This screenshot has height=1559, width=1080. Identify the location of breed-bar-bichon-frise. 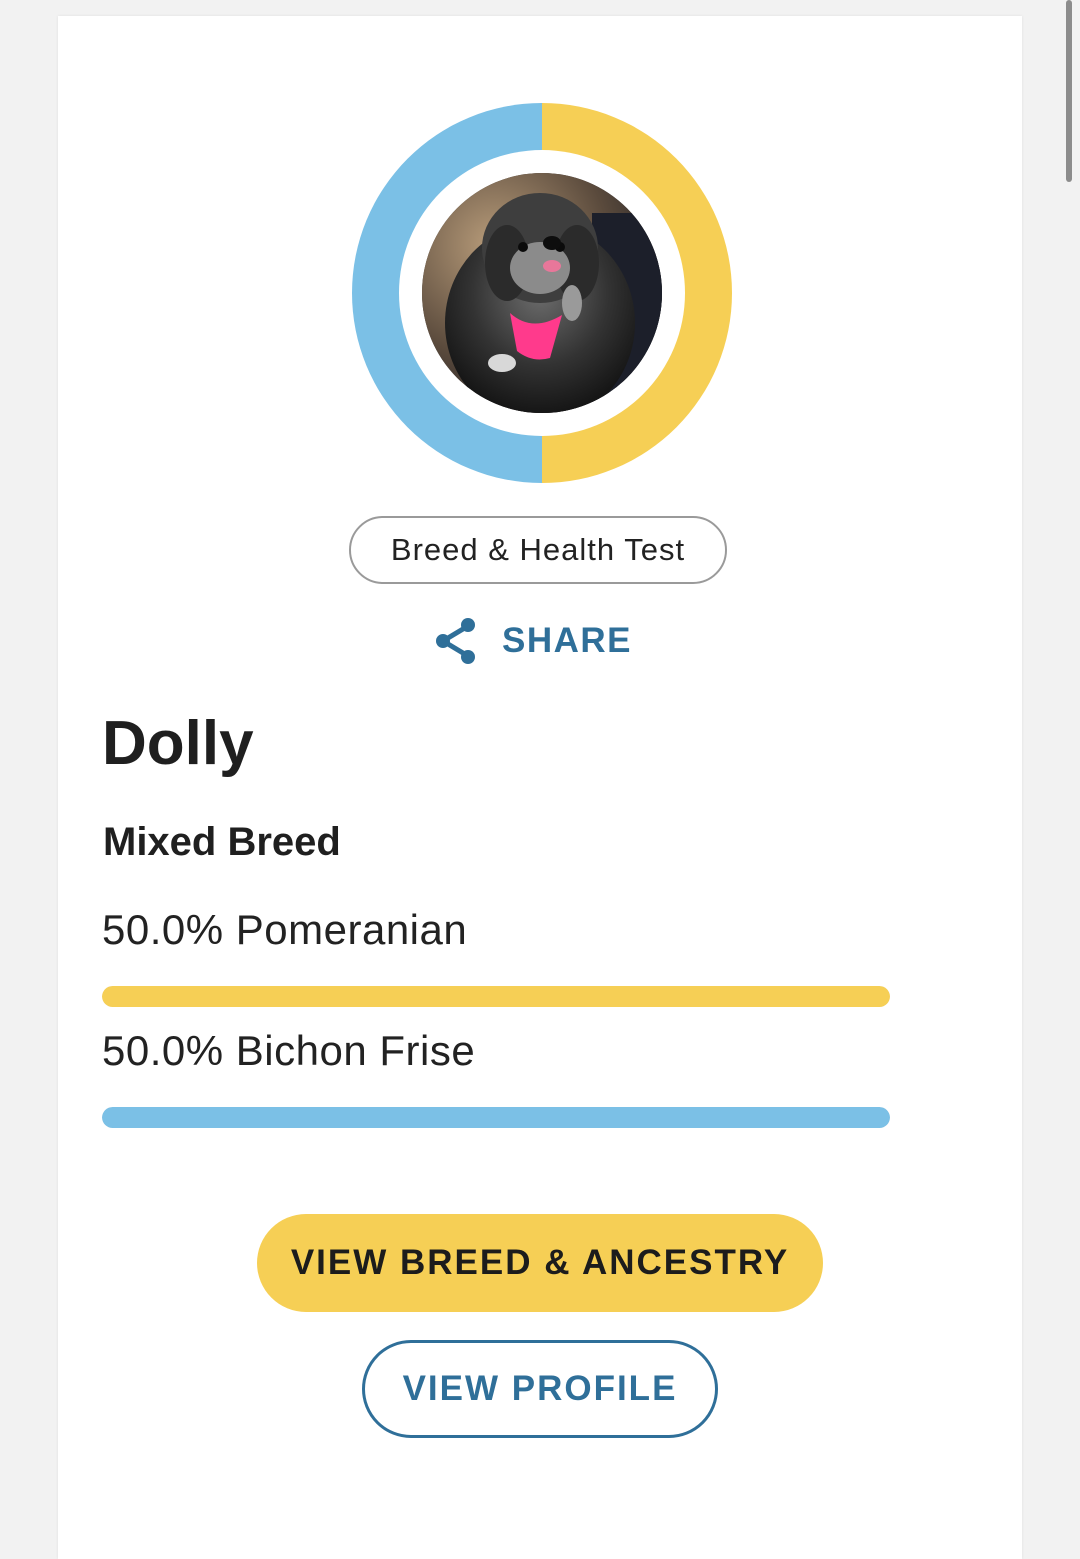
(496, 1117).